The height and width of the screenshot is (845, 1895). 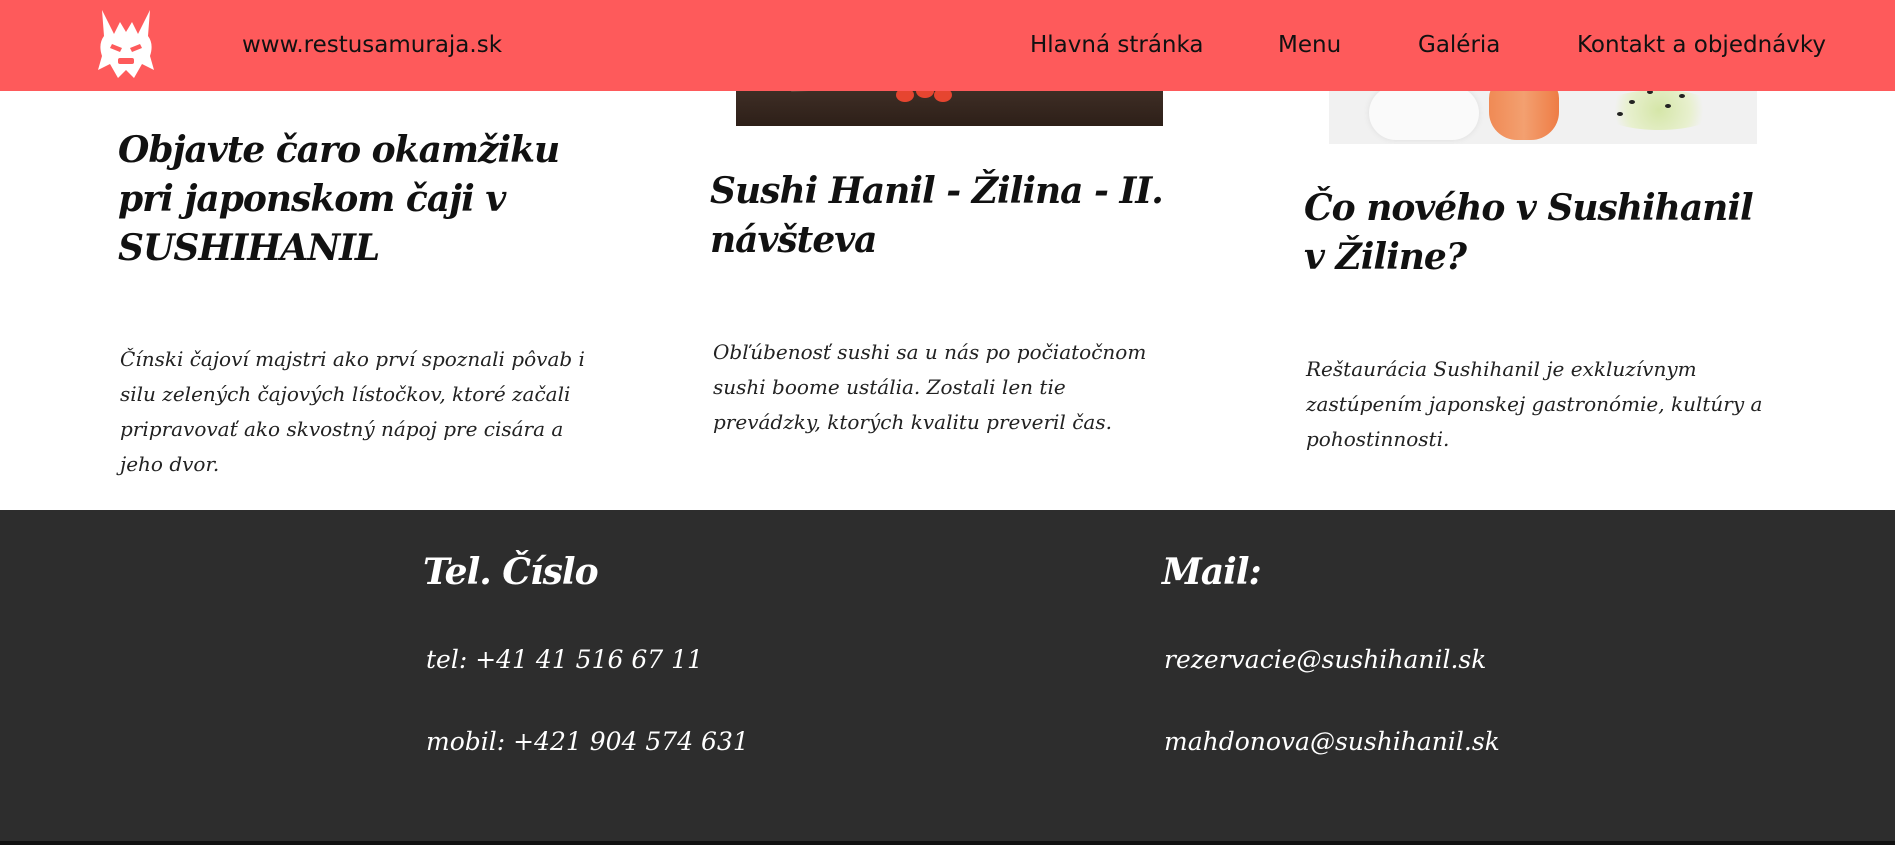 What do you see at coordinates (587, 742) in the screenshot?
I see `phone-mobile-link: mobil: +421 904 574 631` at bounding box center [587, 742].